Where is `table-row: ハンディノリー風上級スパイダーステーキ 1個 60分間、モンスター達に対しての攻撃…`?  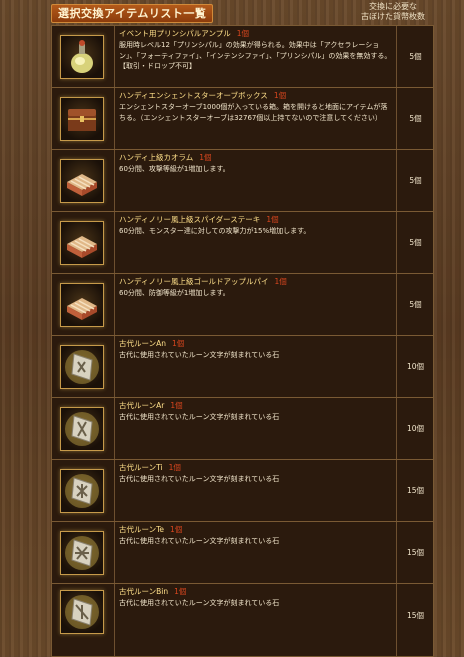
table-row: ハンディノリー風上級スパイダーステーキ 1個 60分間、モンスター達に対しての攻撃… is located at coordinates (242, 243).